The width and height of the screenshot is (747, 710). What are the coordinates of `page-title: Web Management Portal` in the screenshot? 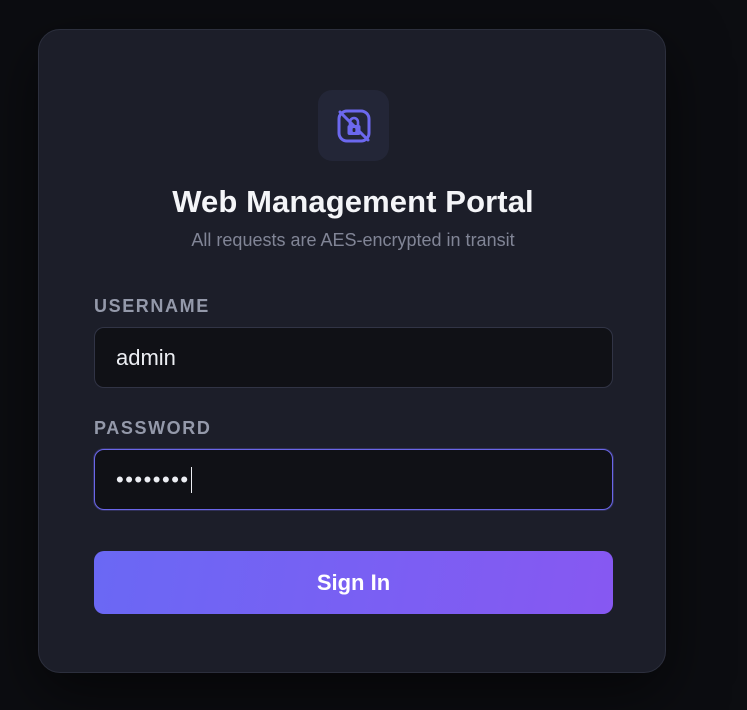 It's located at (353, 201).